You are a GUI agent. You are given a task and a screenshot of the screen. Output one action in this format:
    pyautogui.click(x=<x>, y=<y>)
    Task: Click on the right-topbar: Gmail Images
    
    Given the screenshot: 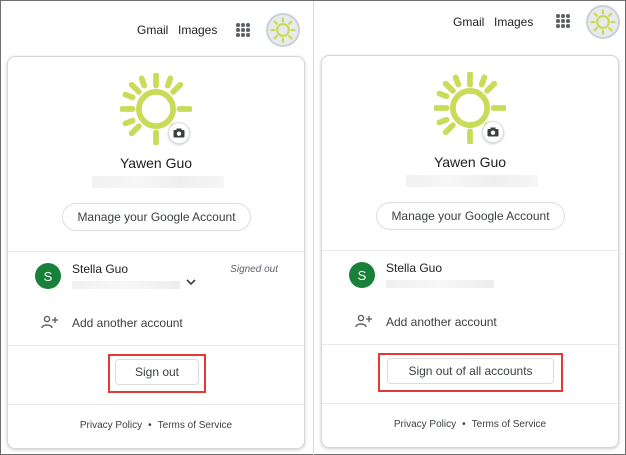 What is the action you would take?
    pyautogui.click(x=470, y=27)
    